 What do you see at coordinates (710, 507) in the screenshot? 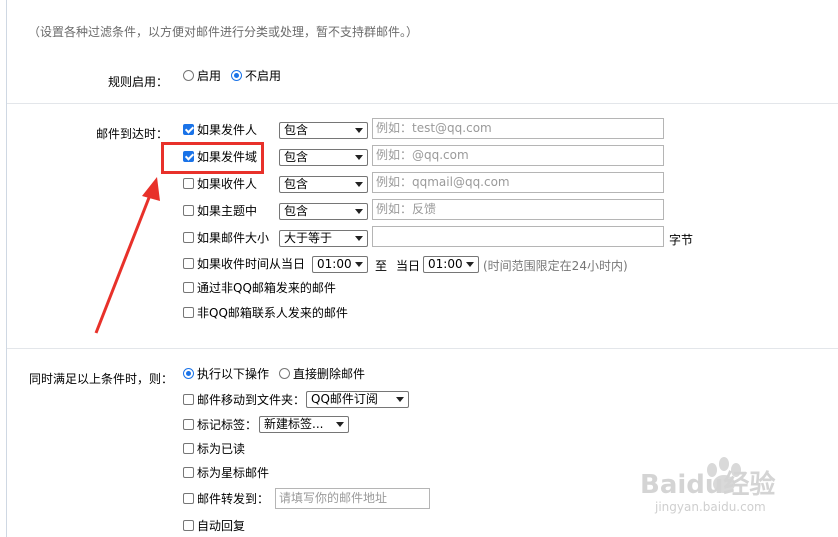
I see `baidu-watermark-url: jingyan.baidu.com` at bounding box center [710, 507].